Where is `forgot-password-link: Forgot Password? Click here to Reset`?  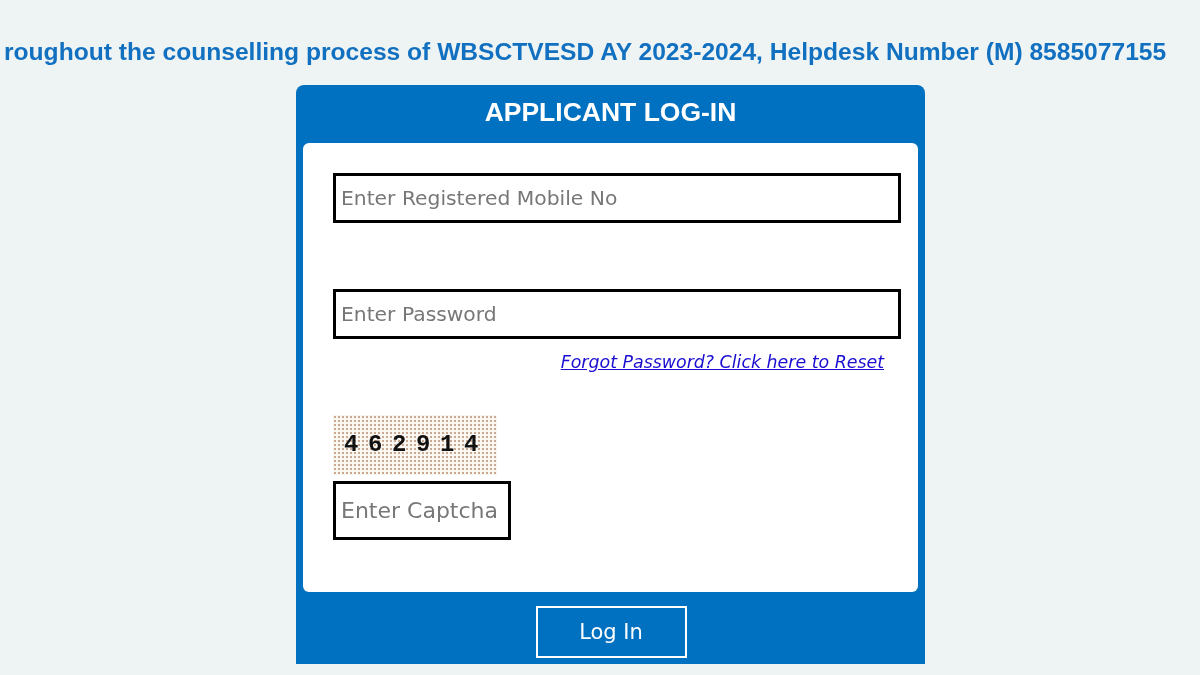 forgot-password-link: Forgot Password? Click here to Reset is located at coordinates (722, 362).